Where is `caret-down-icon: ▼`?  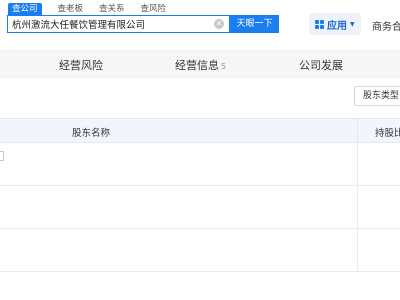 caret-down-icon: ▼ is located at coordinates (352, 24).